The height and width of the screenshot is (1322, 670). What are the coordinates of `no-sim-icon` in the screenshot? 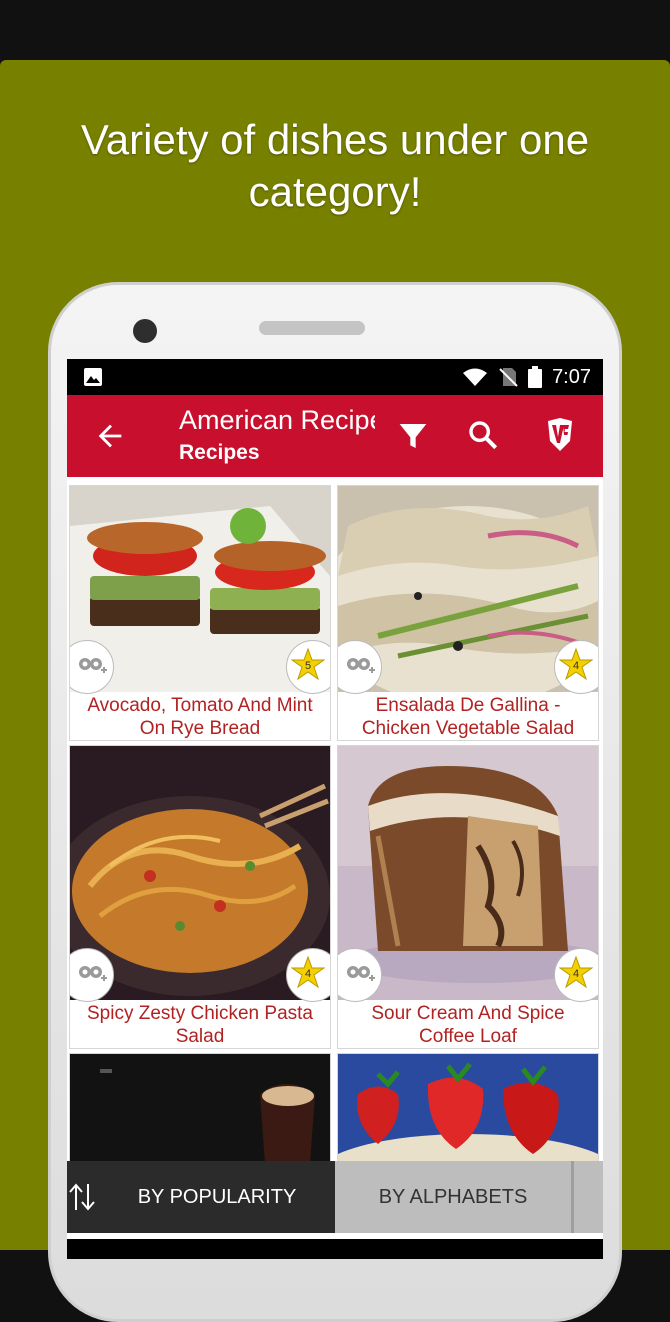 It's located at (508, 377).